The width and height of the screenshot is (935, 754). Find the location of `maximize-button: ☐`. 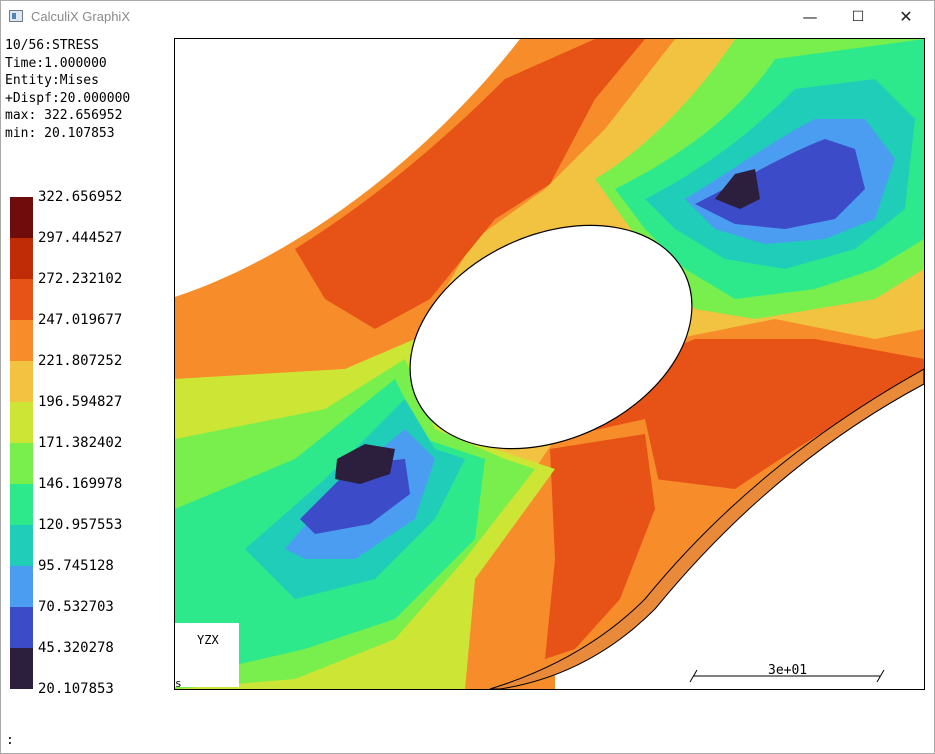

maximize-button: ☐ is located at coordinates (858, 17).